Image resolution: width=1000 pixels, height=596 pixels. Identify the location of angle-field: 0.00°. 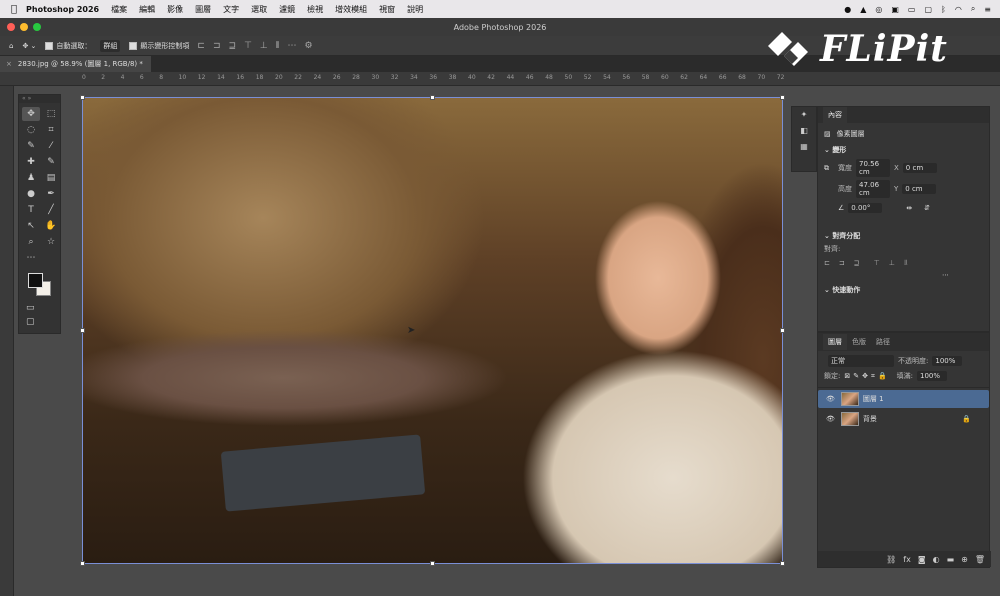
(865, 208).